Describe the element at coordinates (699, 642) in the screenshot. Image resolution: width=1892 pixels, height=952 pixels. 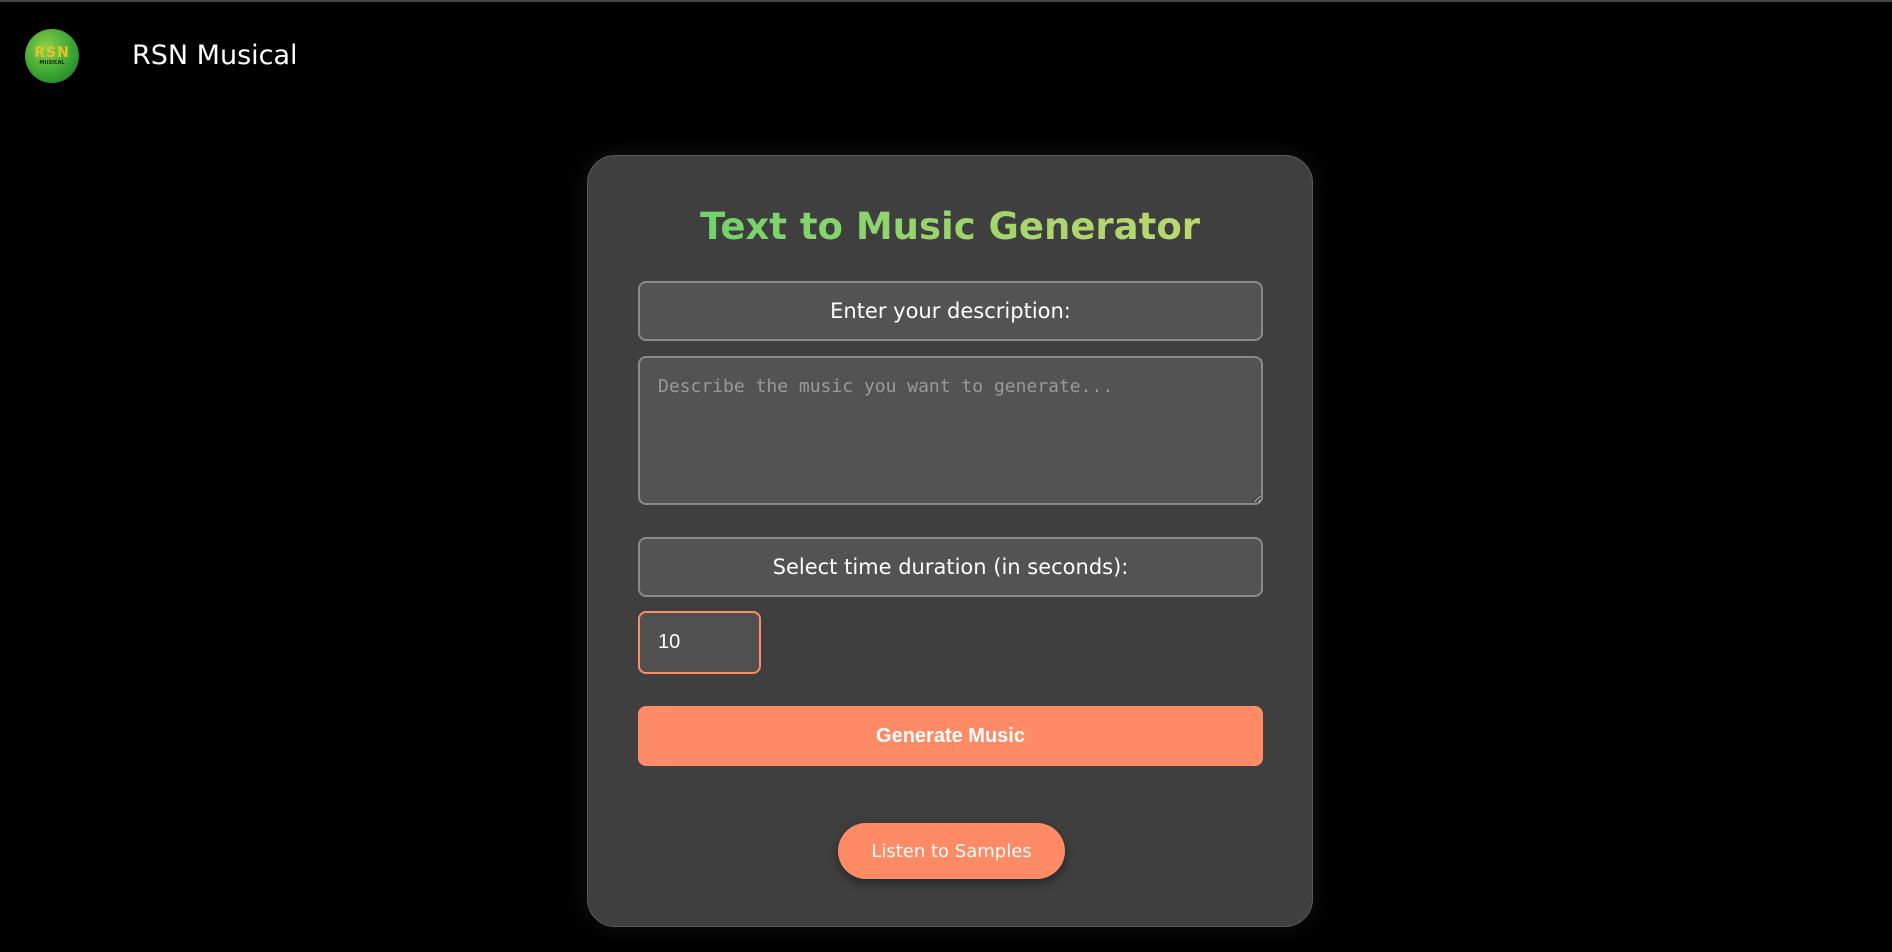
I see `duration-input` at that location.